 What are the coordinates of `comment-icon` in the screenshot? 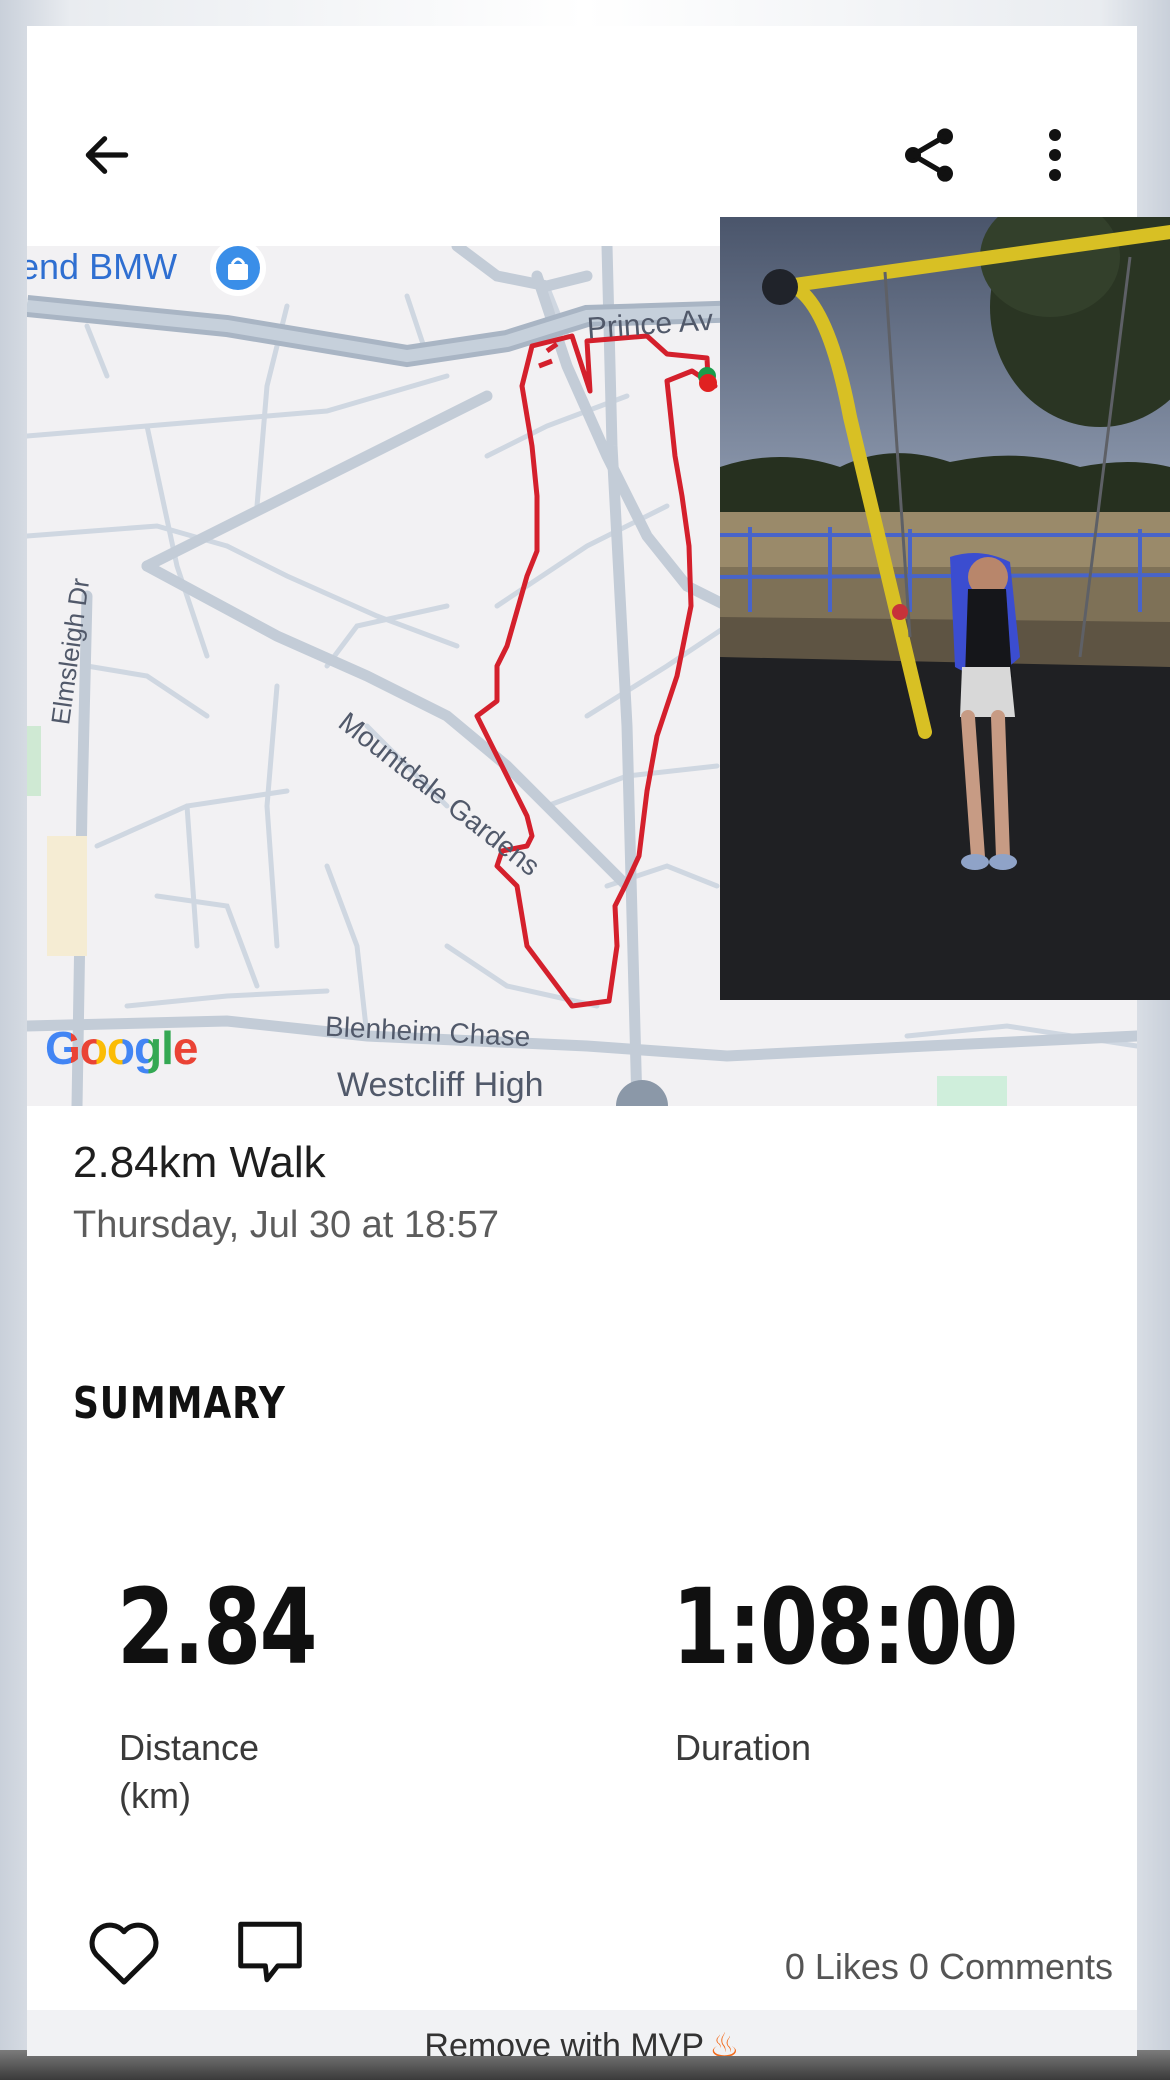 It's located at (270, 1952).